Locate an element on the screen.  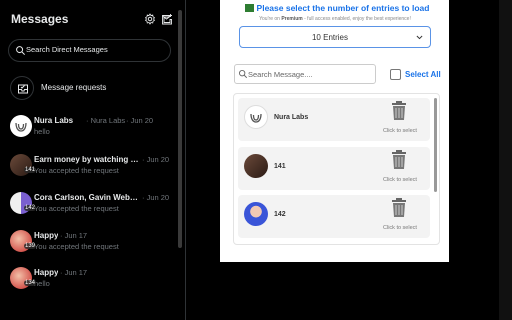
message-card: Nura Labs Click to select is located at coordinates (334, 119).